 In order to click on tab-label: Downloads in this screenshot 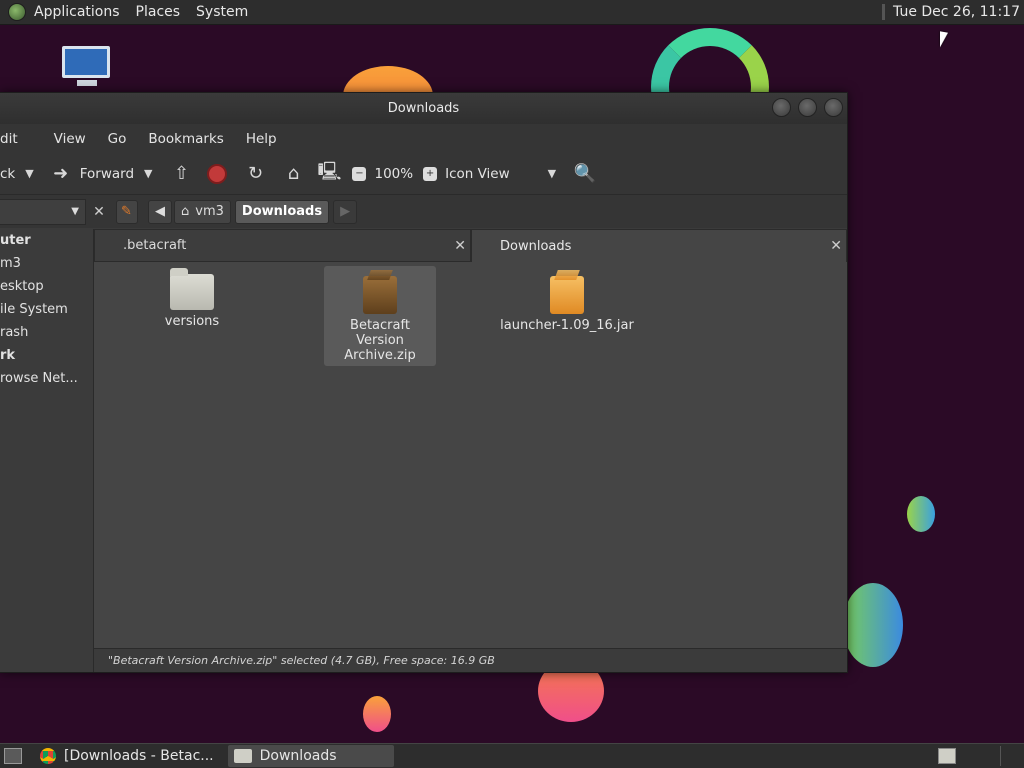, I will do `click(536, 246)`.